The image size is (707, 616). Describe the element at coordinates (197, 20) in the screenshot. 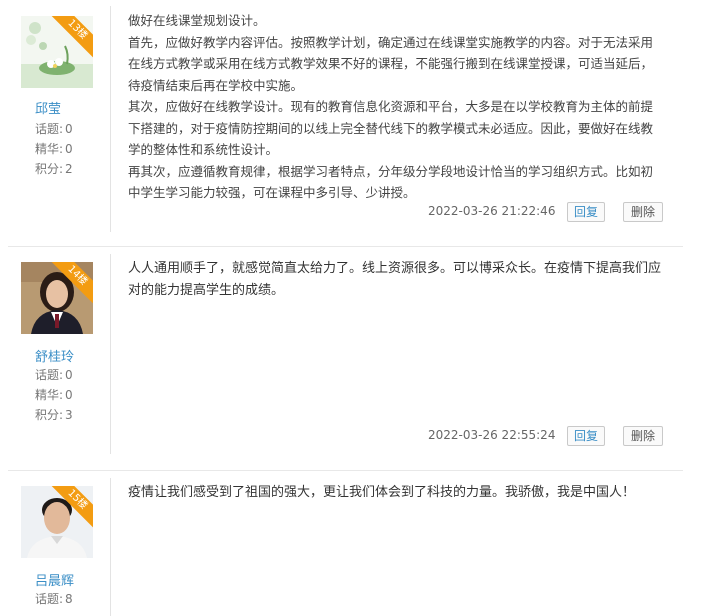

I see `post-paragraph: 做好在线课堂规划设计。` at that location.